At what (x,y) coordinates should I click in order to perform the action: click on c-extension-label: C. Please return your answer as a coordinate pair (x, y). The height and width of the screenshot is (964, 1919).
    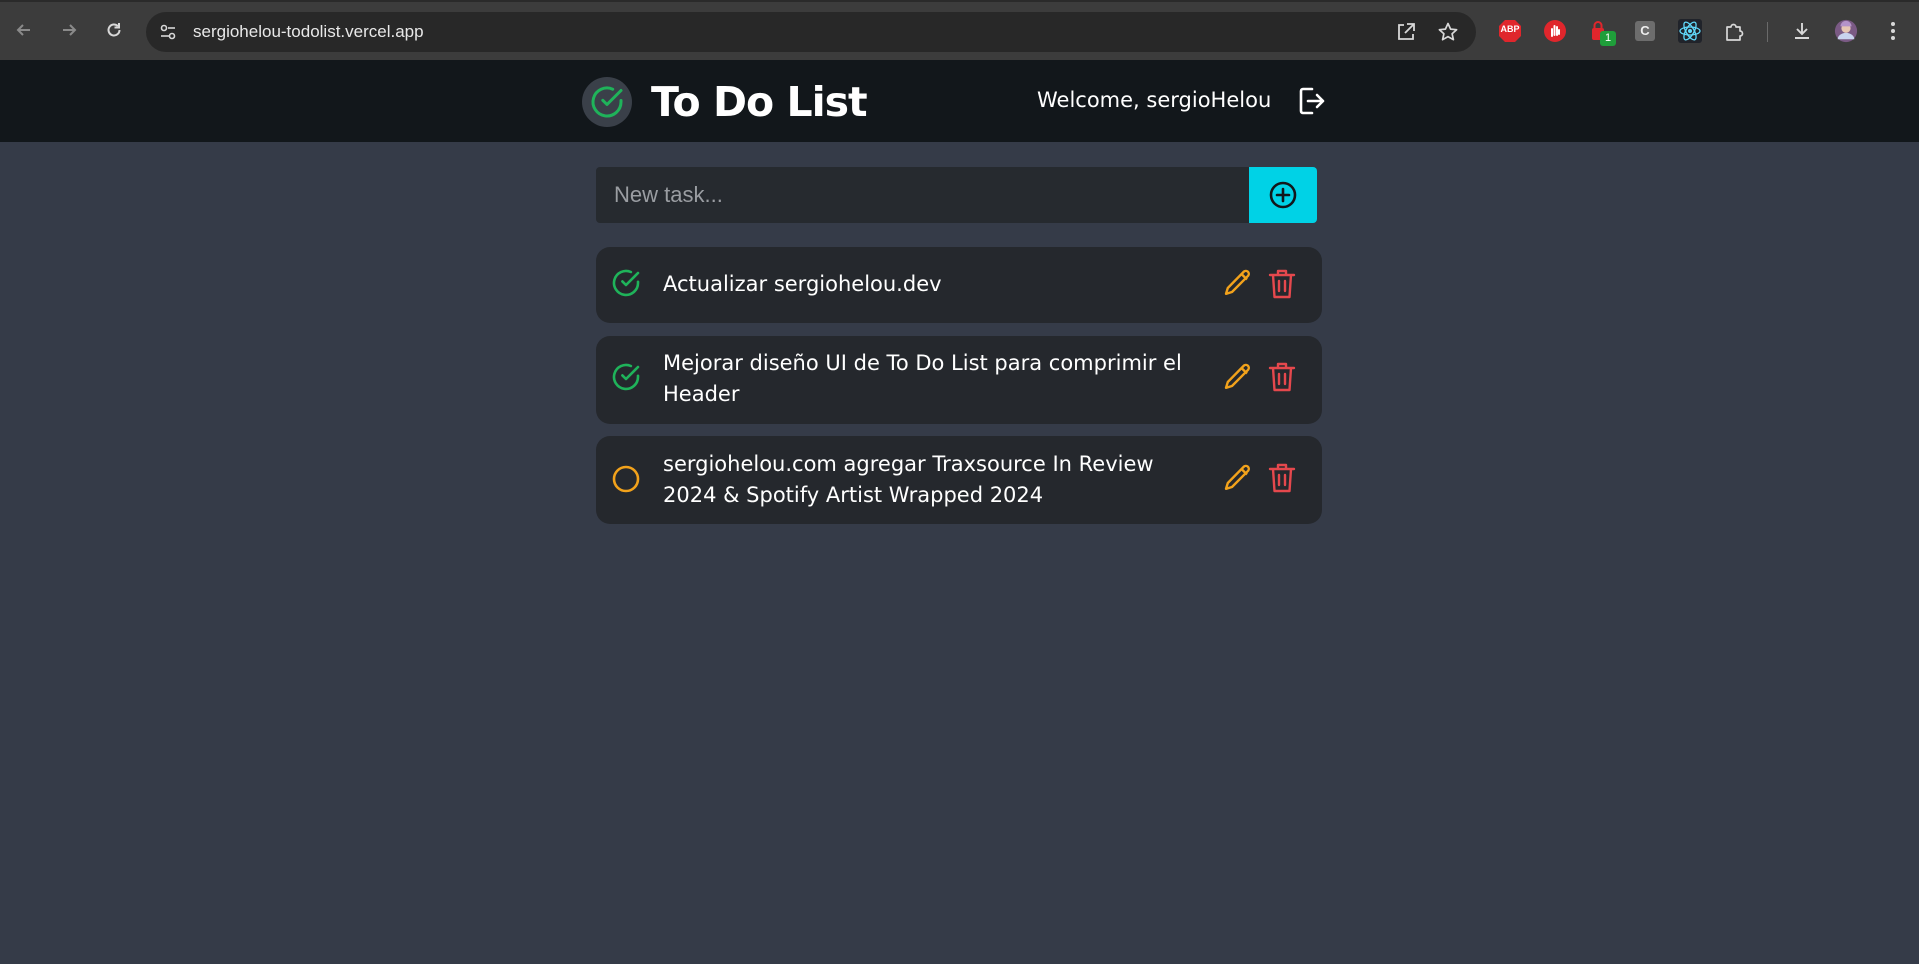
    Looking at the image, I should click on (1645, 31).